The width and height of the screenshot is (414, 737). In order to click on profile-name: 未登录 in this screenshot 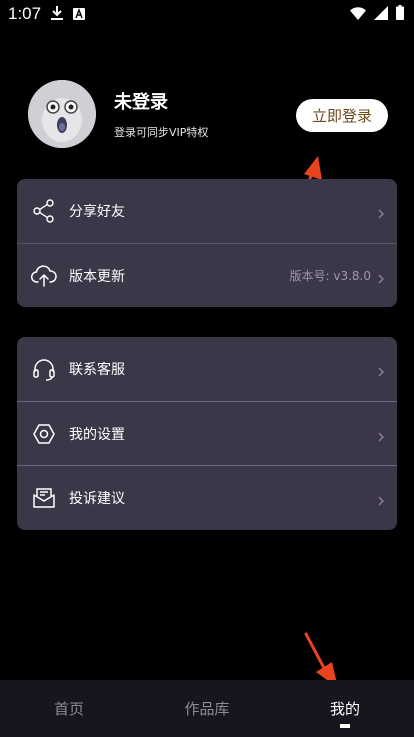, I will do `click(141, 102)`.